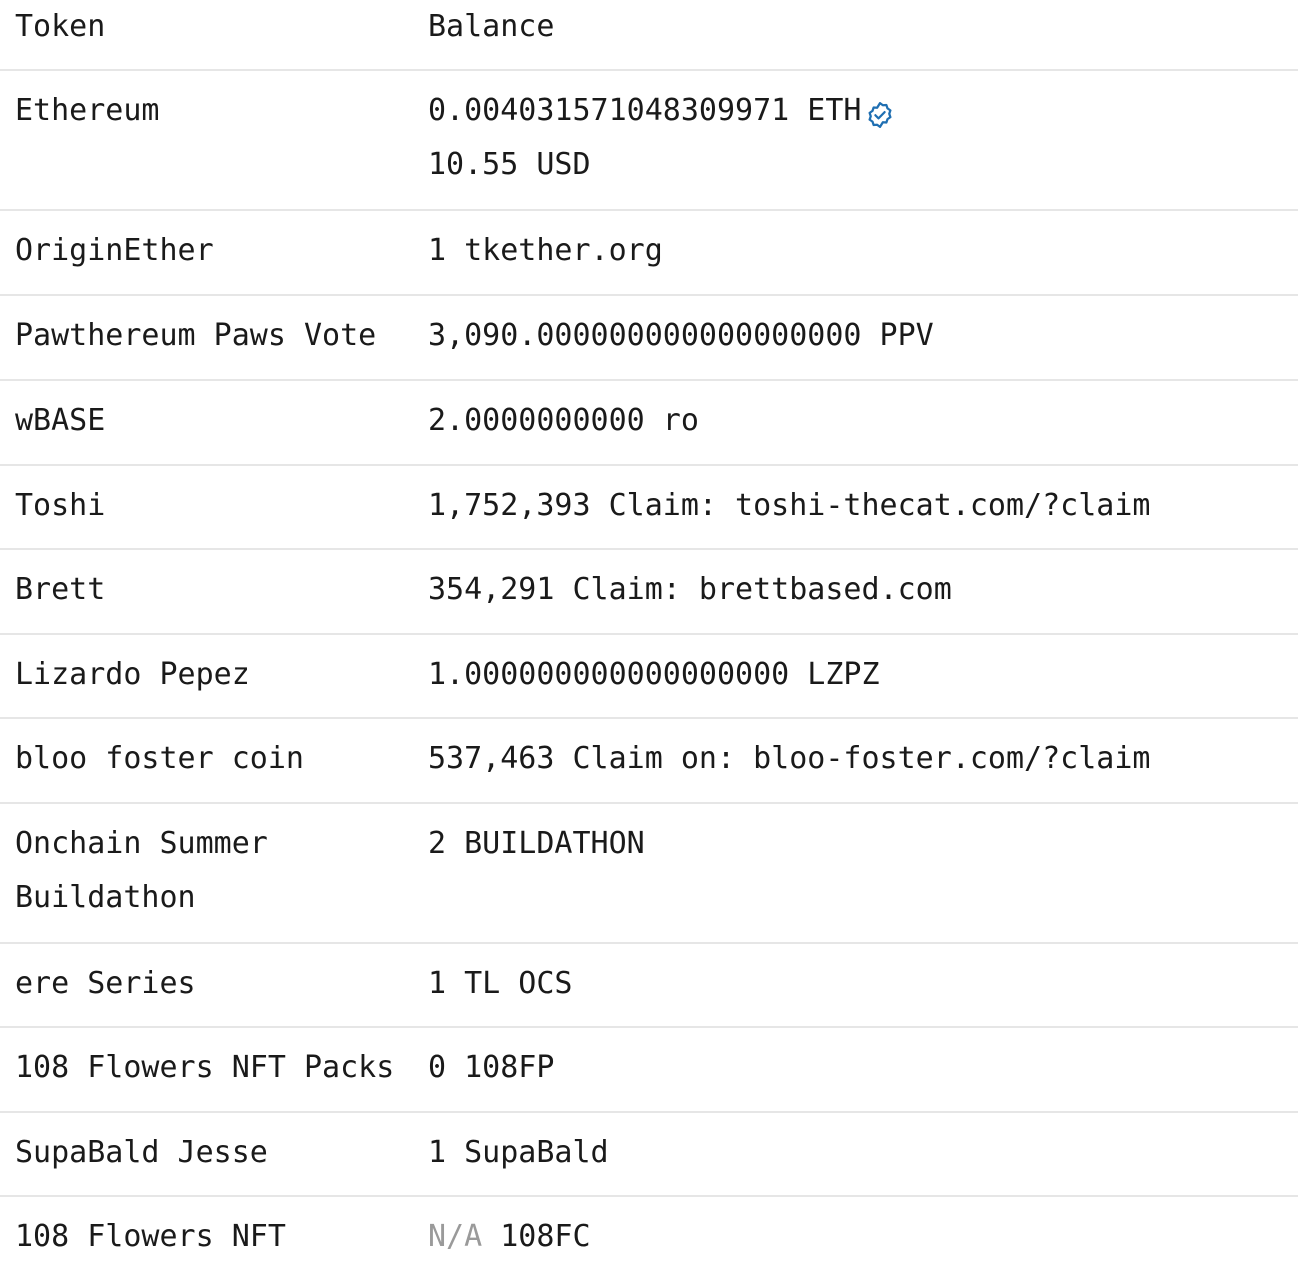  I want to click on table-row: Lizardo Pepez 1.000000000000000000 LZPZ, so click(649, 677).